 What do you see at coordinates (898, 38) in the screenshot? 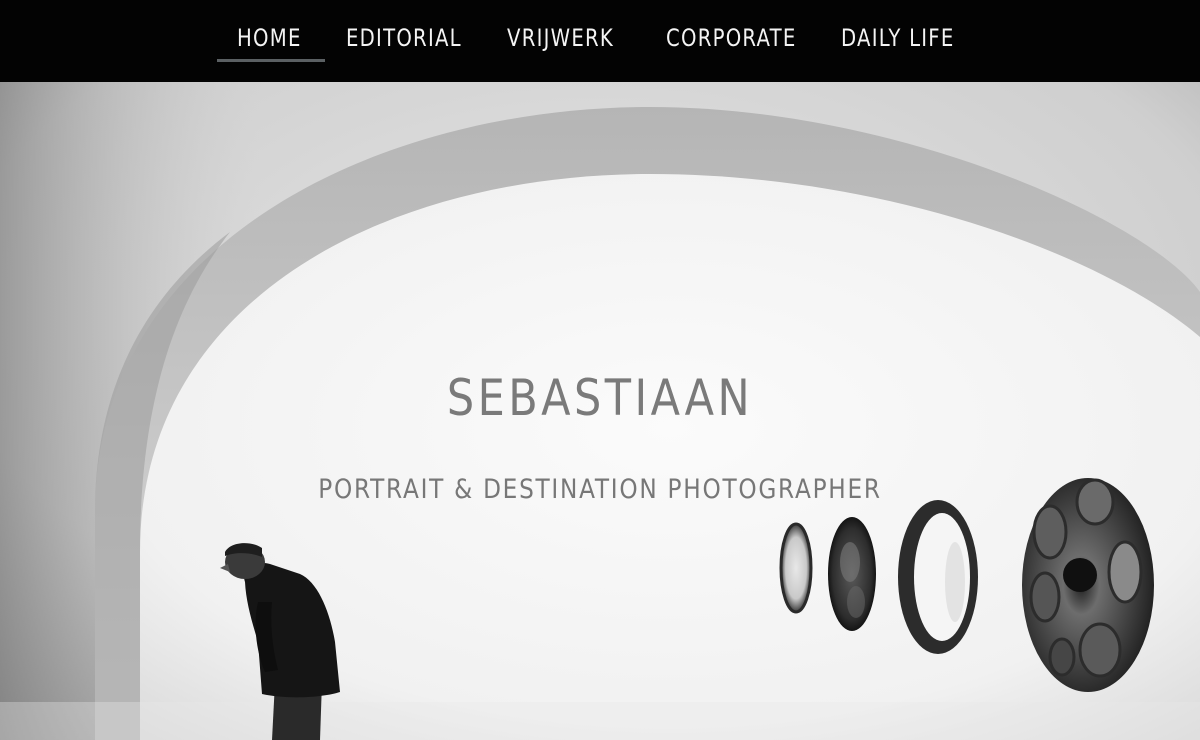
I see `nav-item-label: DAILY LIFE` at bounding box center [898, 38].